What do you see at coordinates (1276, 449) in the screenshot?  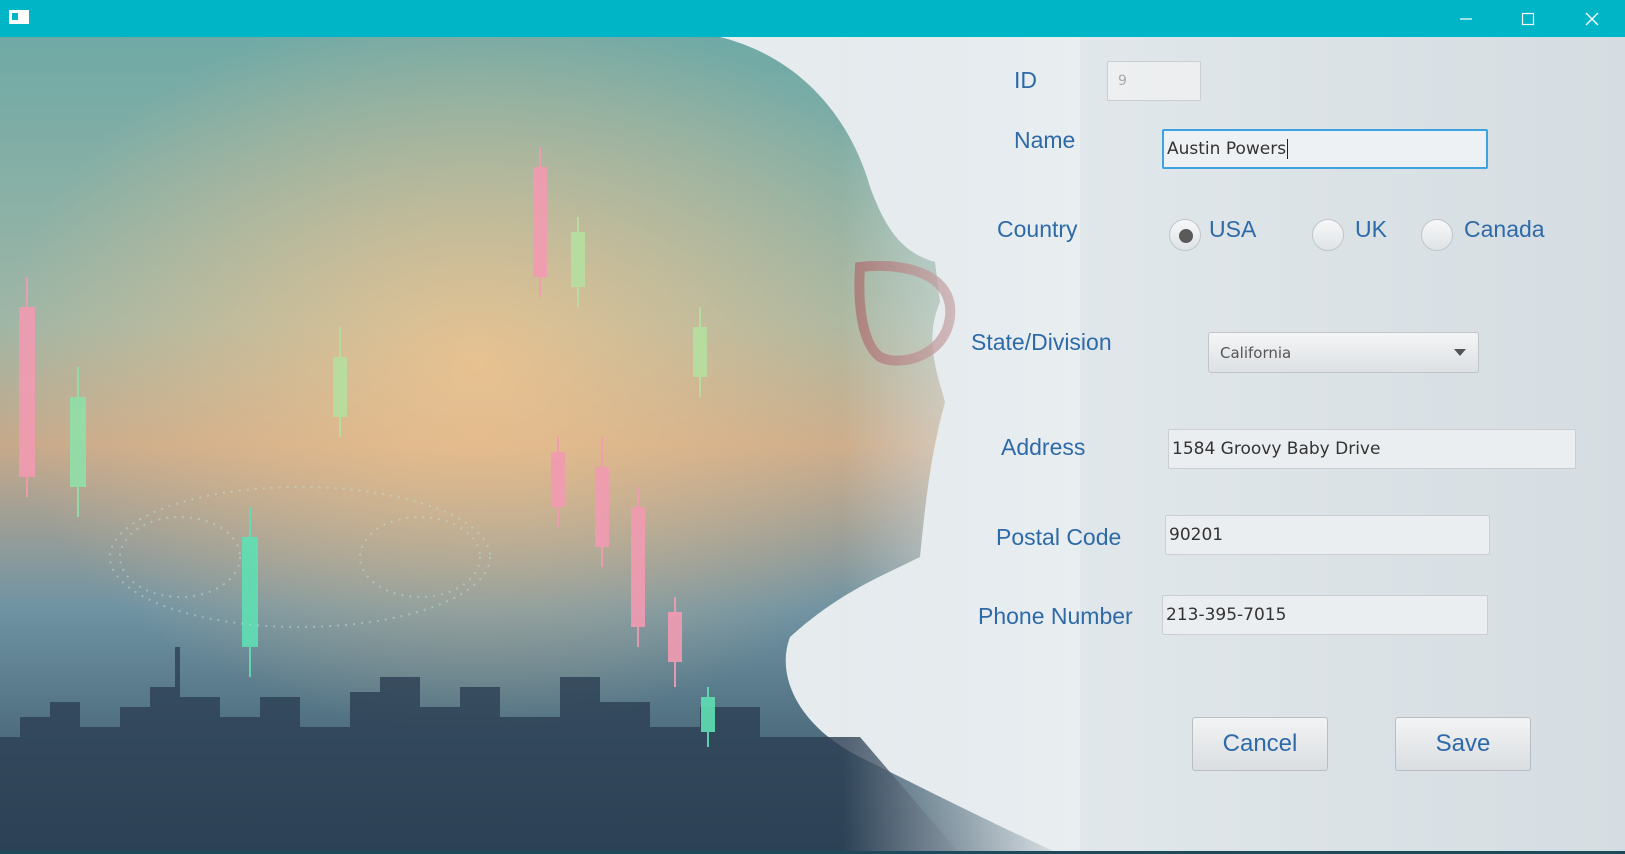 I see `address-value: 1584 Groovy Baby Drive` at bounding box center [1276, 449].